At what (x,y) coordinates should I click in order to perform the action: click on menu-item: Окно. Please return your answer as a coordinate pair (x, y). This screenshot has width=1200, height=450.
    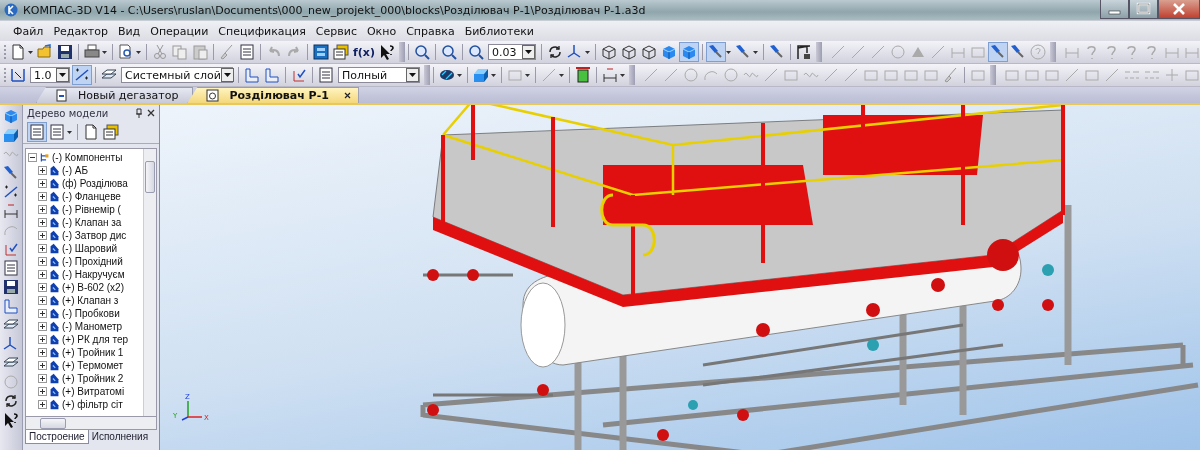
    Looking at the image, I should click on (381, 31).